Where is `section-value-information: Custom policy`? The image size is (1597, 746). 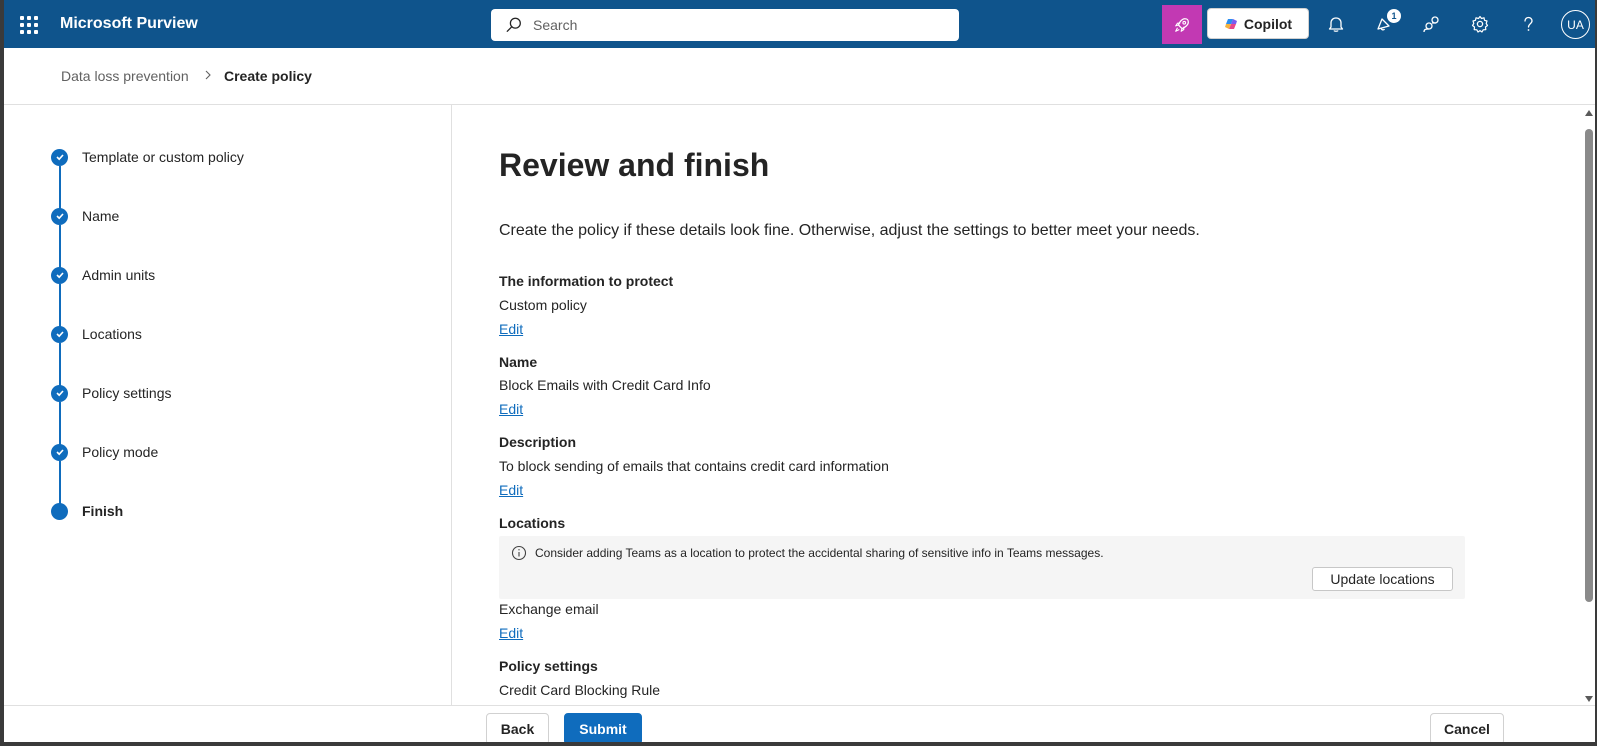 section-value-information: Custom policy is located at coordinates (543, 305).